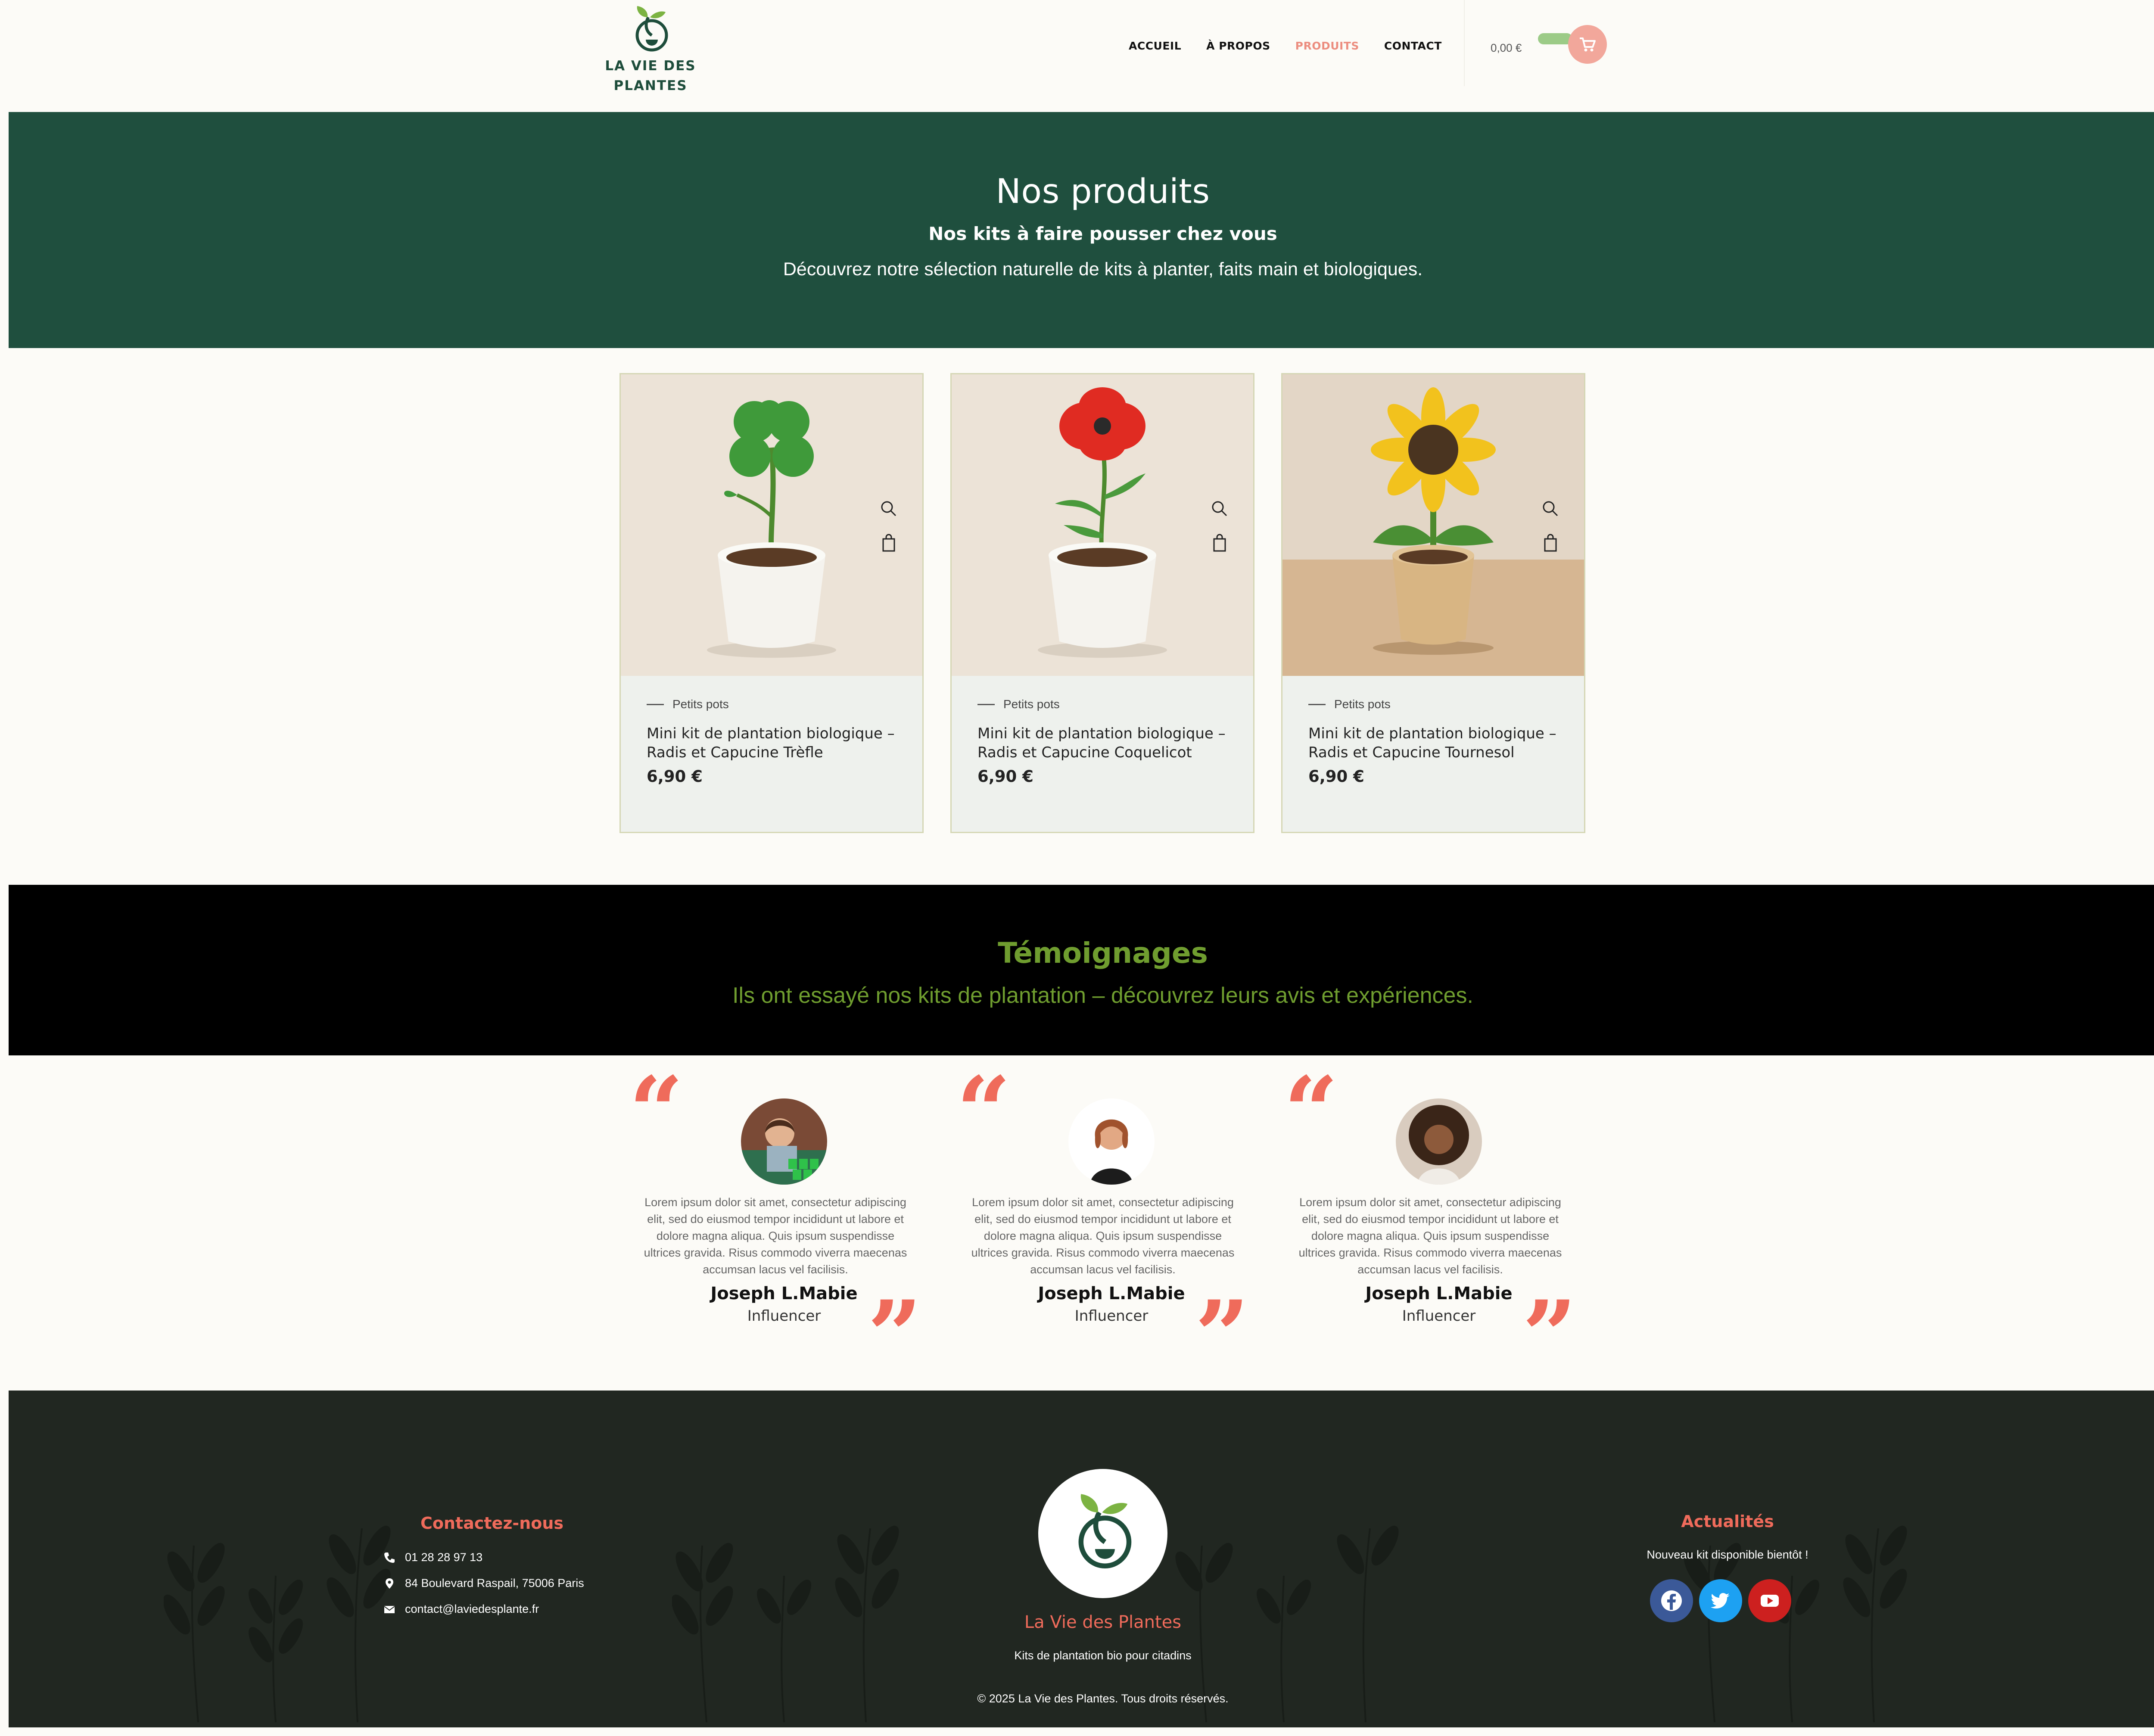 The height and width of the screenshot is (1736, 2154). I want to click on contact-title: Contactez-nous, so click(492, 1524).